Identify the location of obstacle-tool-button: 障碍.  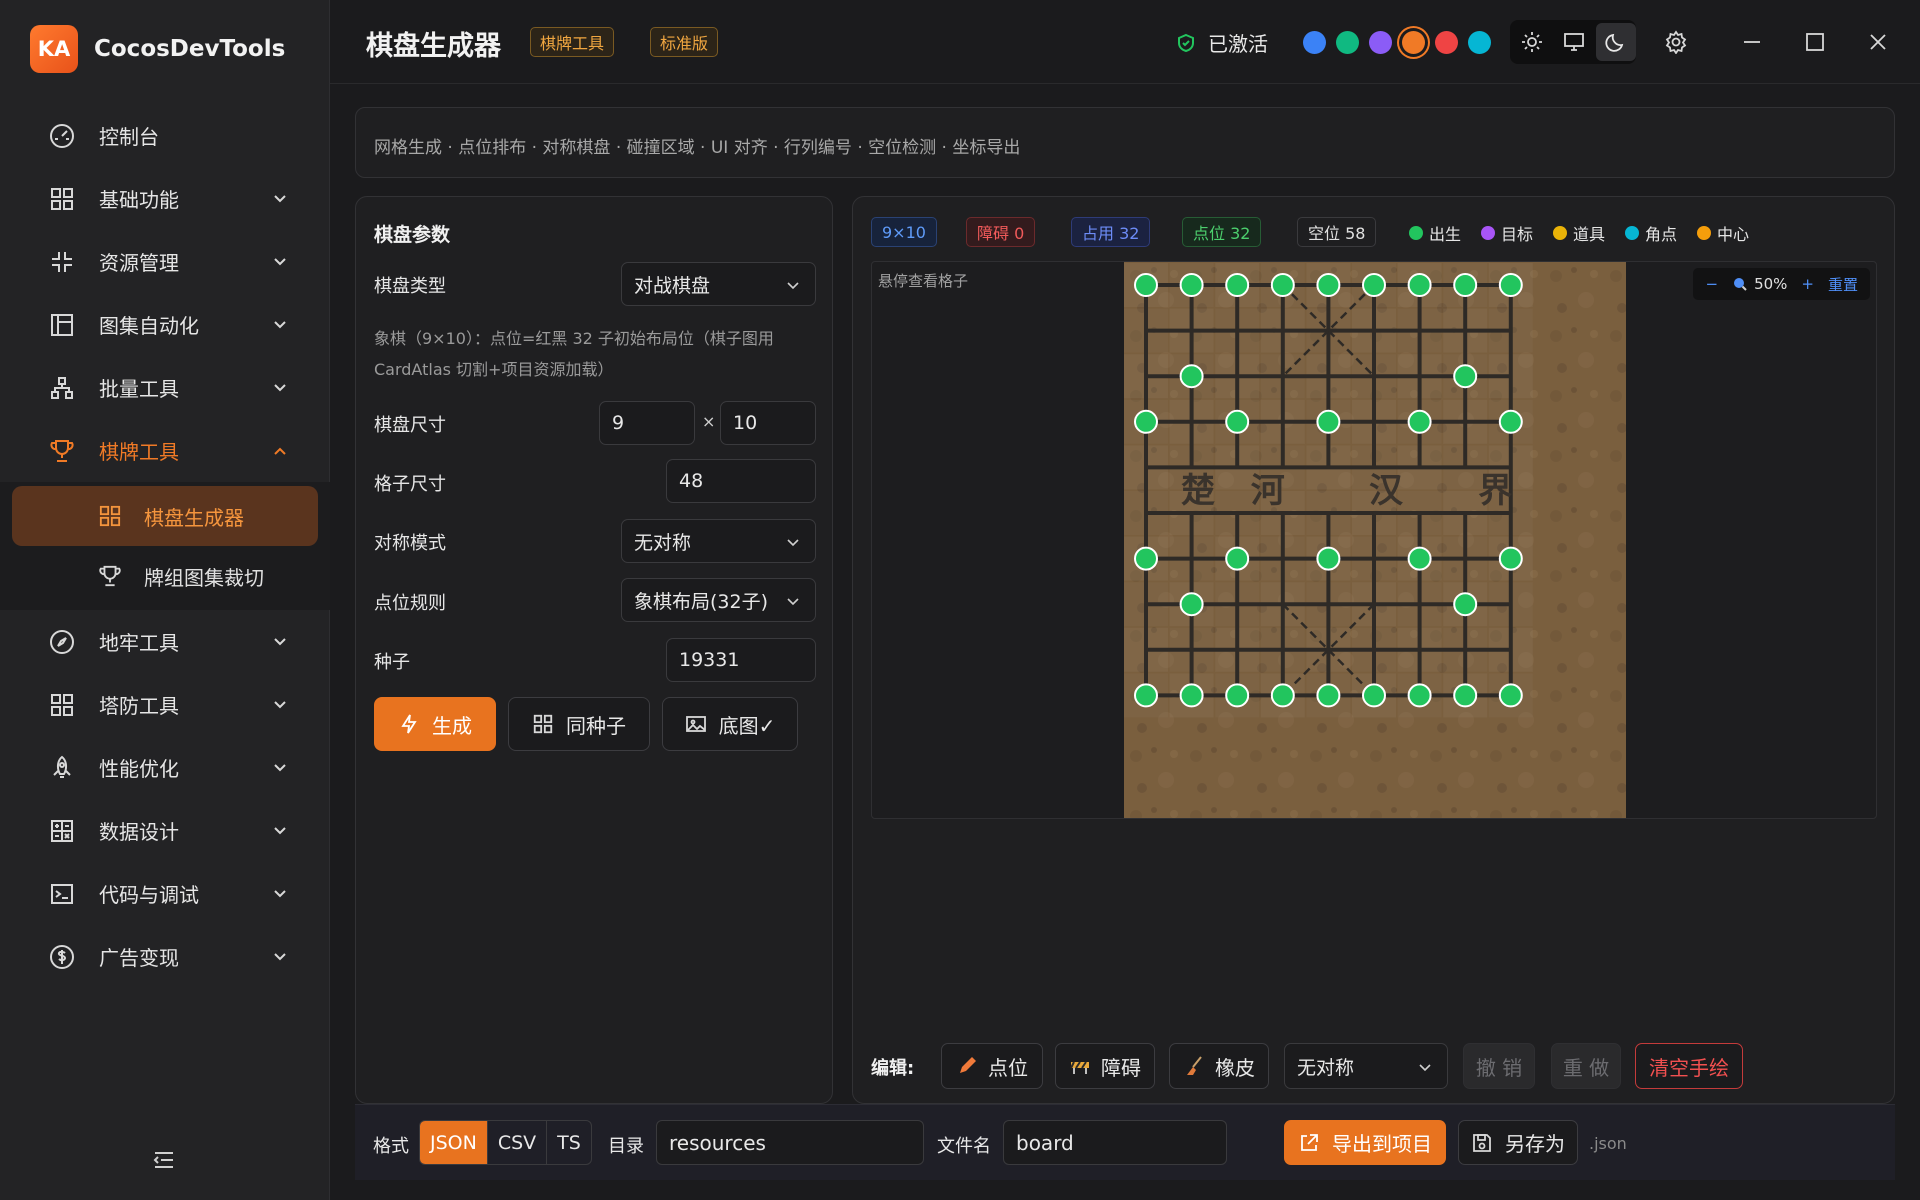
(1105, 1066).